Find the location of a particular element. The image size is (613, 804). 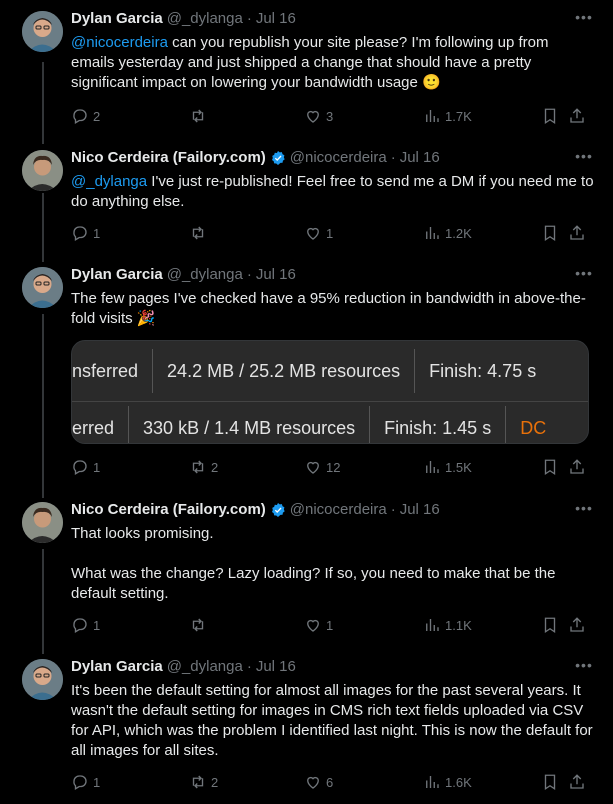

like-count: 12 is located at coordinates (333, 467).